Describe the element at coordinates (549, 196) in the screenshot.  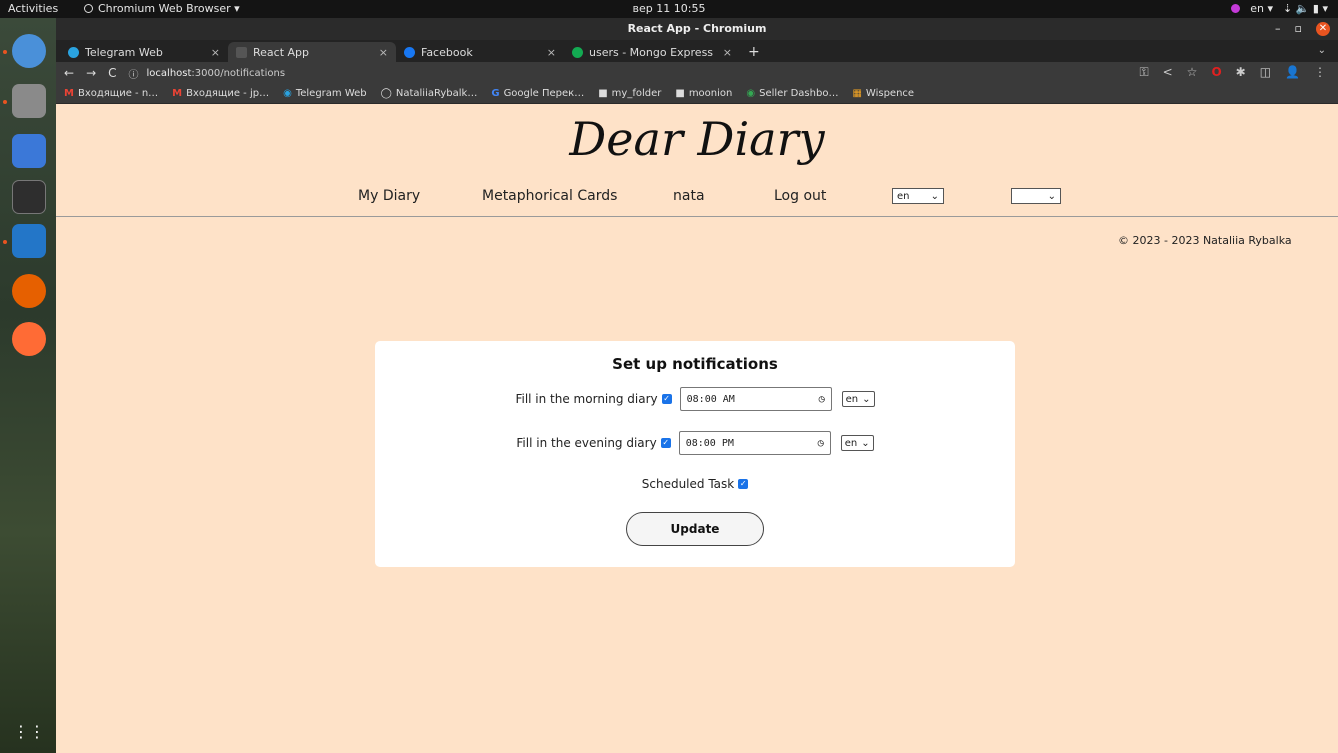
I see `nav-metaphorical-cards: Metaphorical Cards` at that location.